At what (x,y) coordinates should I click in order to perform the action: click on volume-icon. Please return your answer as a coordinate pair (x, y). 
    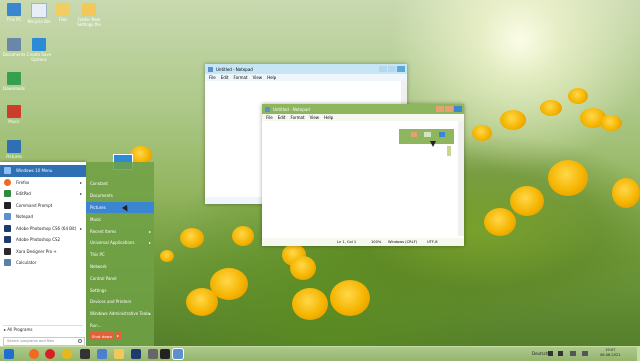
    Looking at the image, I should click on (573, 353).